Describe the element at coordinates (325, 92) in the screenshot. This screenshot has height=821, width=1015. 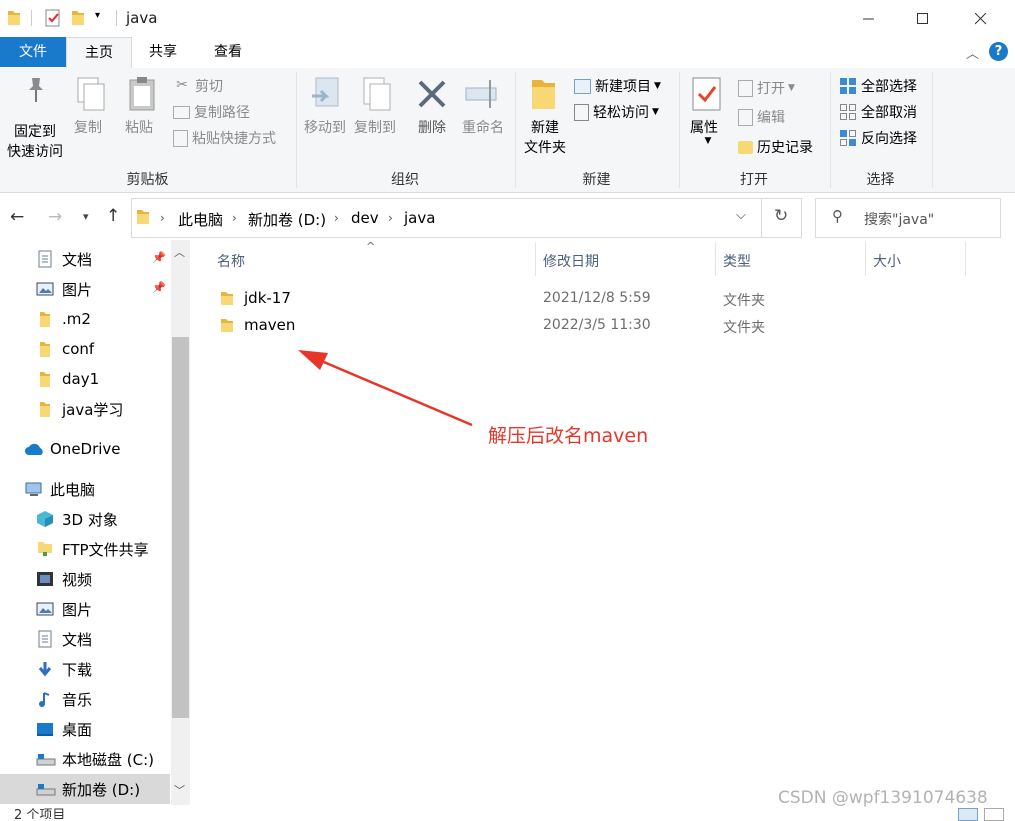
I see `move-to-icon` at that location.